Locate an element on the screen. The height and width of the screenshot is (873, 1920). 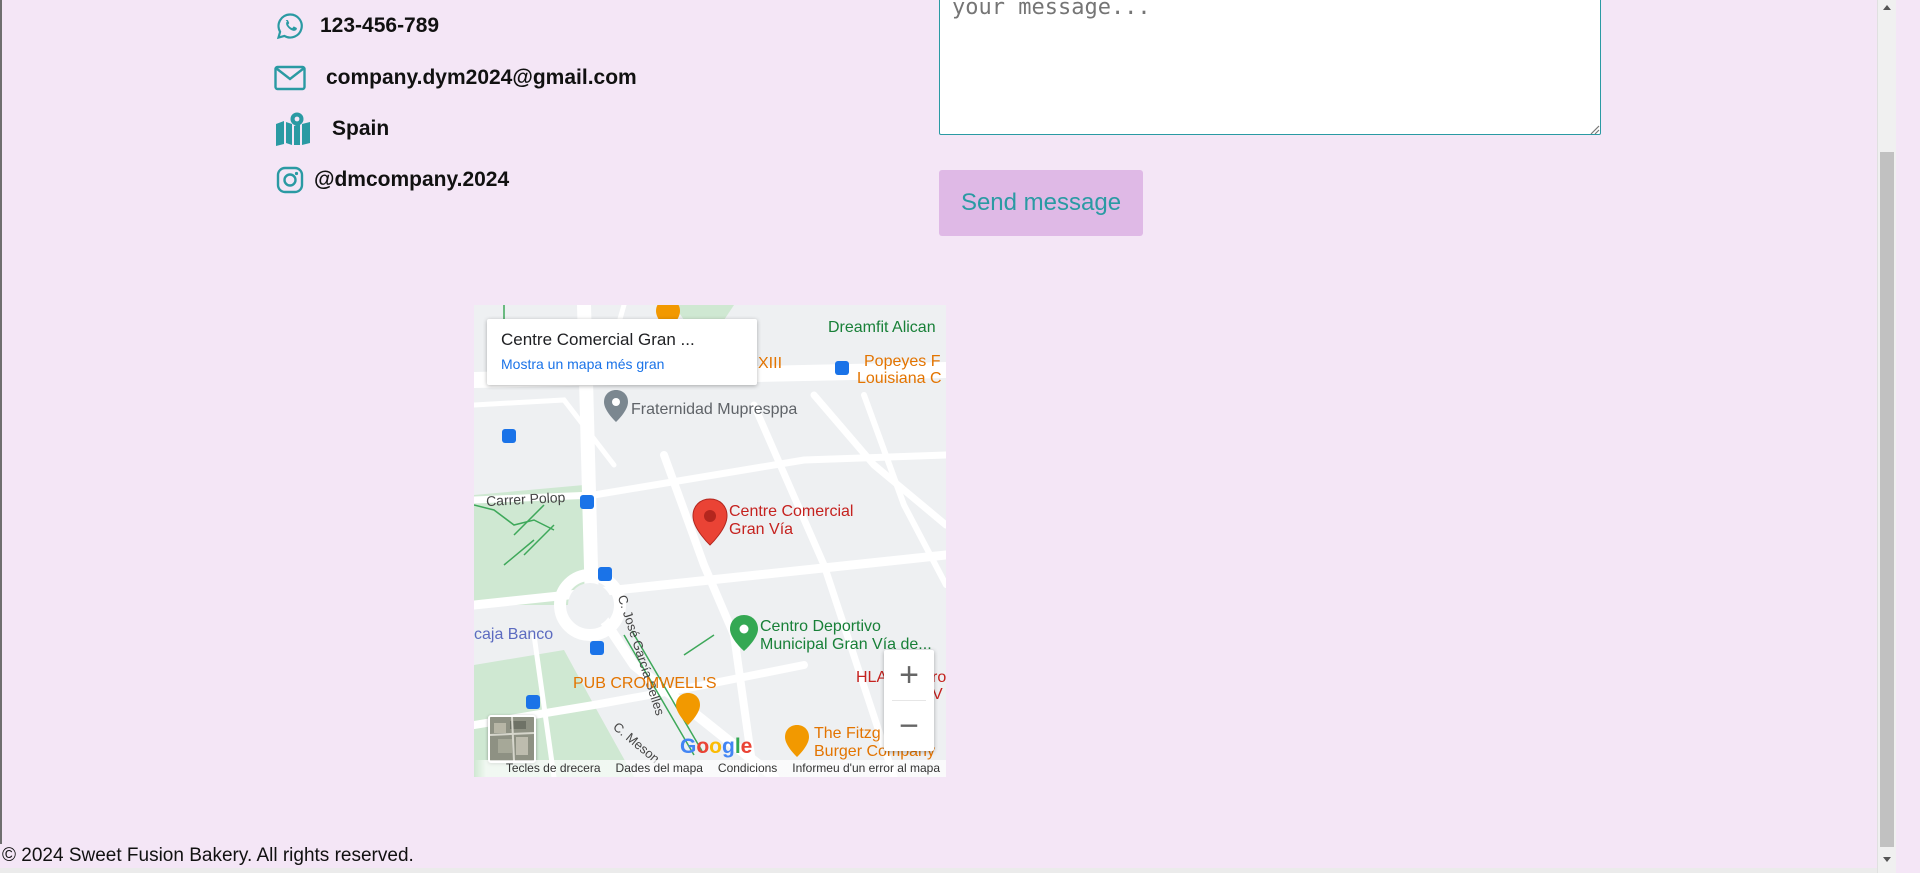
phone-text: 123-456-789 is located at coordinates (380, 25).